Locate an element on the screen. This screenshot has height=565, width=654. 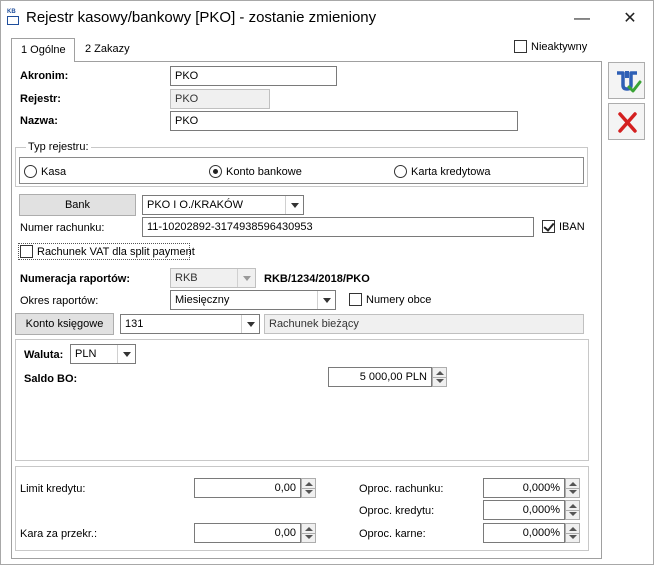
credit-interest-spinner is located at coordinates (572, 510).